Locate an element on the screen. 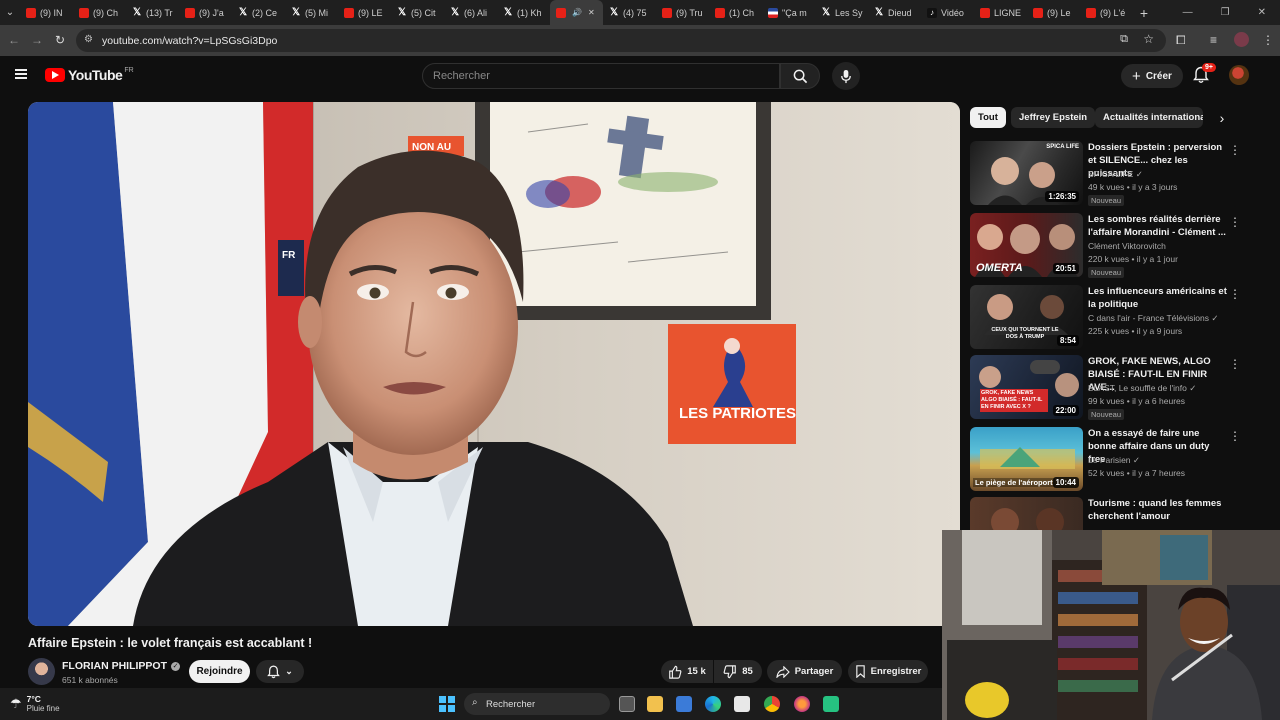  search-button is located at coordinates (800, 76).